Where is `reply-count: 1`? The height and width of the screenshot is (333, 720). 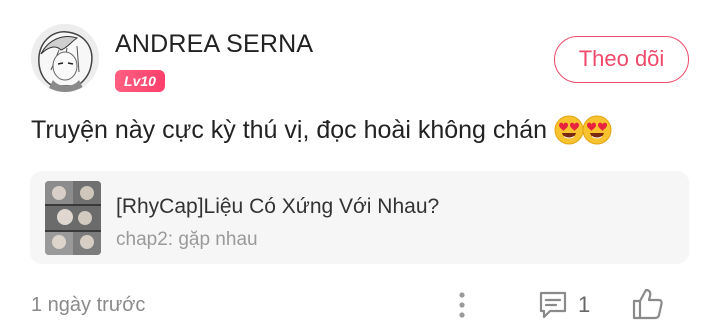 reply-count: 1 is located at coordinates (584, 304).